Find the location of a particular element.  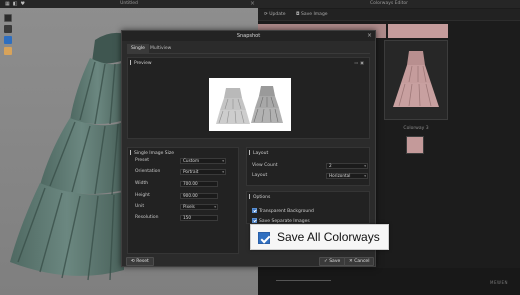

width-input: 700.00 is located at coordinates (199, 184).